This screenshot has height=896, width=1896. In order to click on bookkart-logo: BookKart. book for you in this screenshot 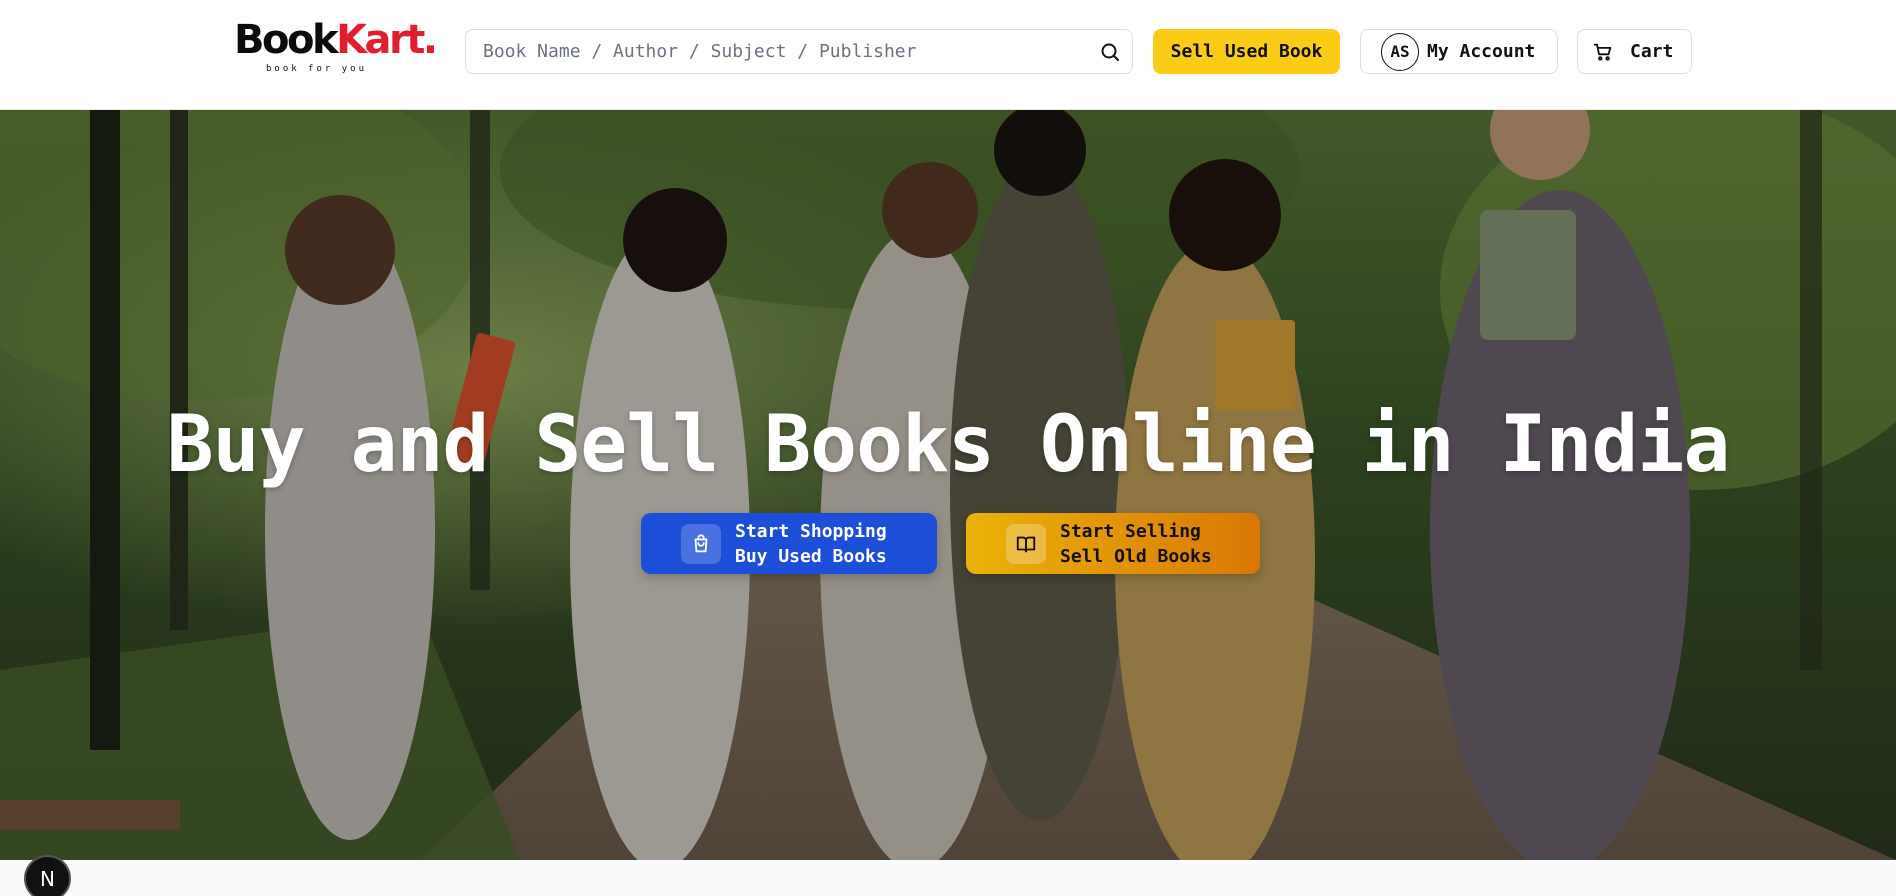, I will do `click(336, 48)`.